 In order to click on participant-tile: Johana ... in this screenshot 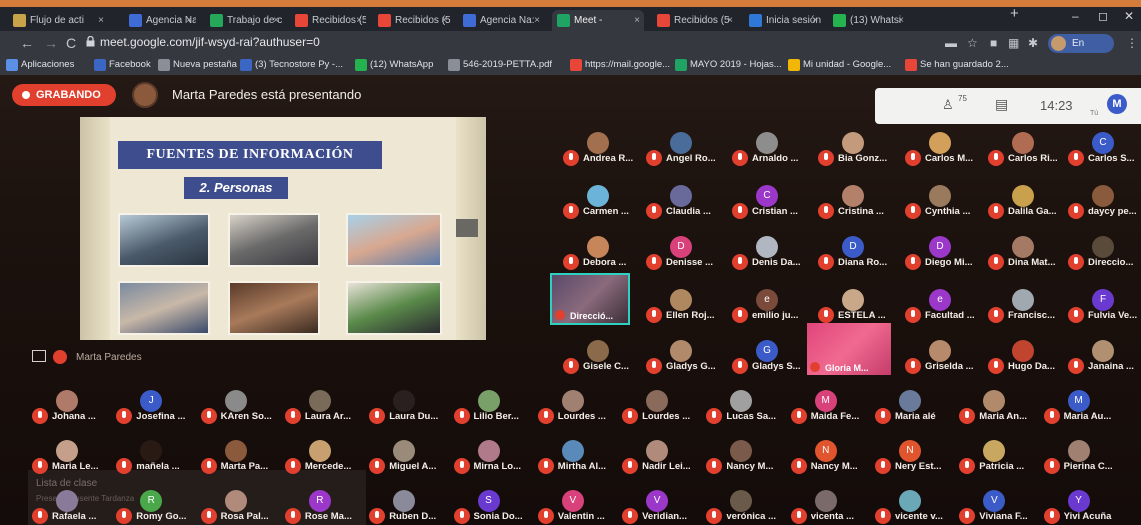, I will do `click(73, 408)`.